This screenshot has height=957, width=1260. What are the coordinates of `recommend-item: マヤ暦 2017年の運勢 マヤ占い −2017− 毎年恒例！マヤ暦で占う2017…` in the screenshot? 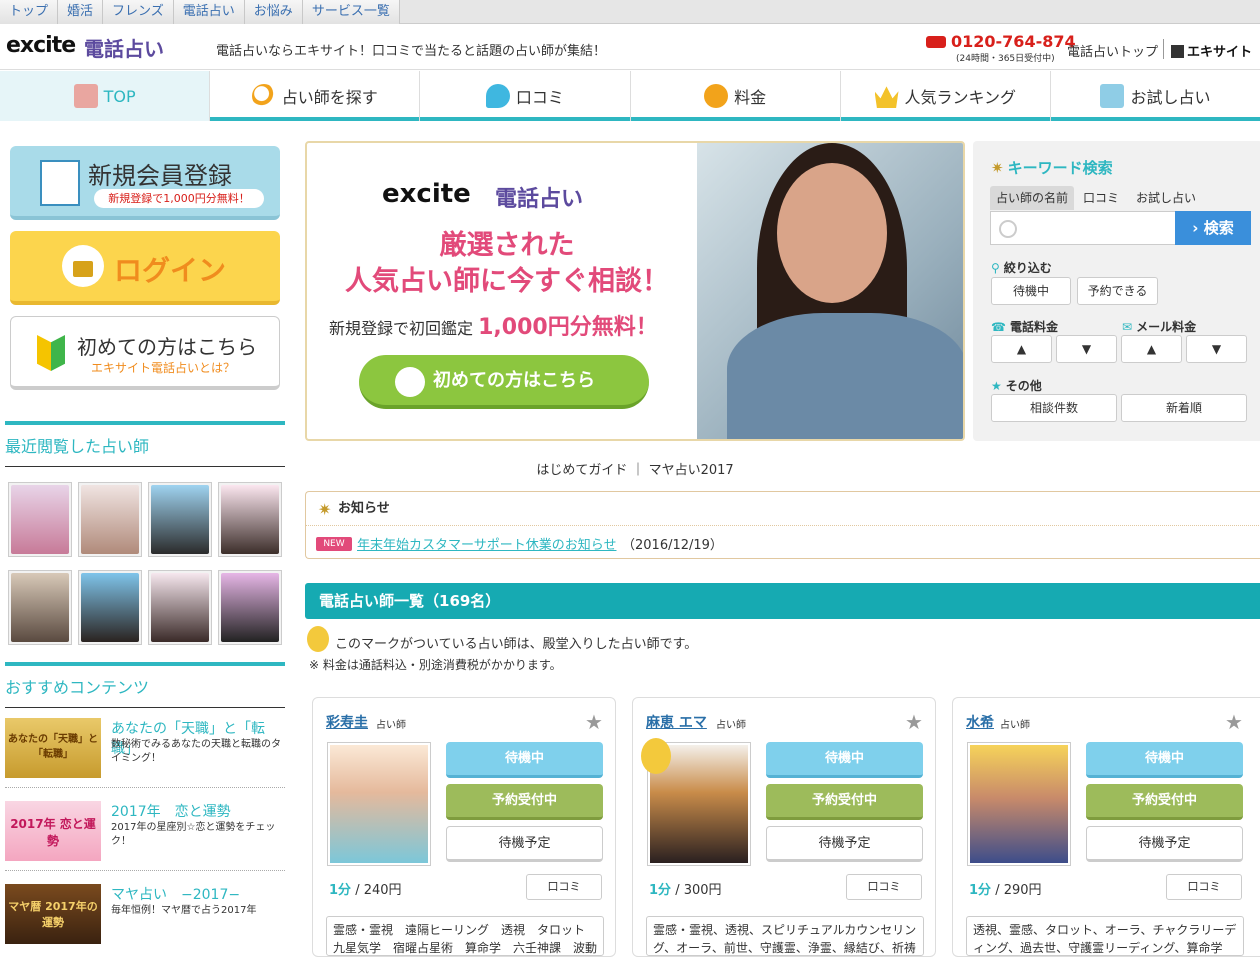 It's located at (145, 919).